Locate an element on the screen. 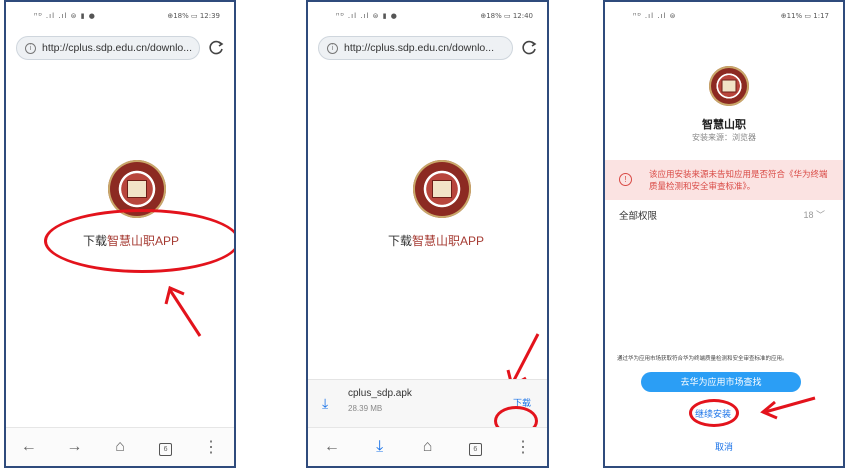  permissions-label: 全部权限 is located at coordinates (638, 216).